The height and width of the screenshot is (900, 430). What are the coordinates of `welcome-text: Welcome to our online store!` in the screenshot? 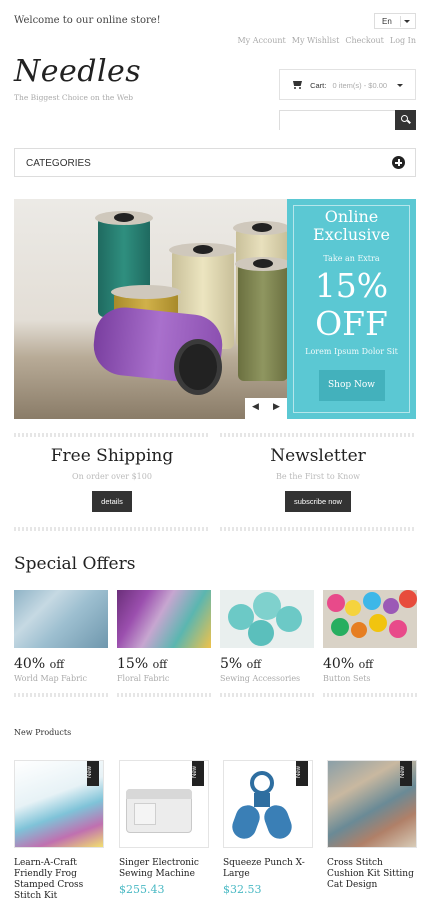 It's located at (87, 20).